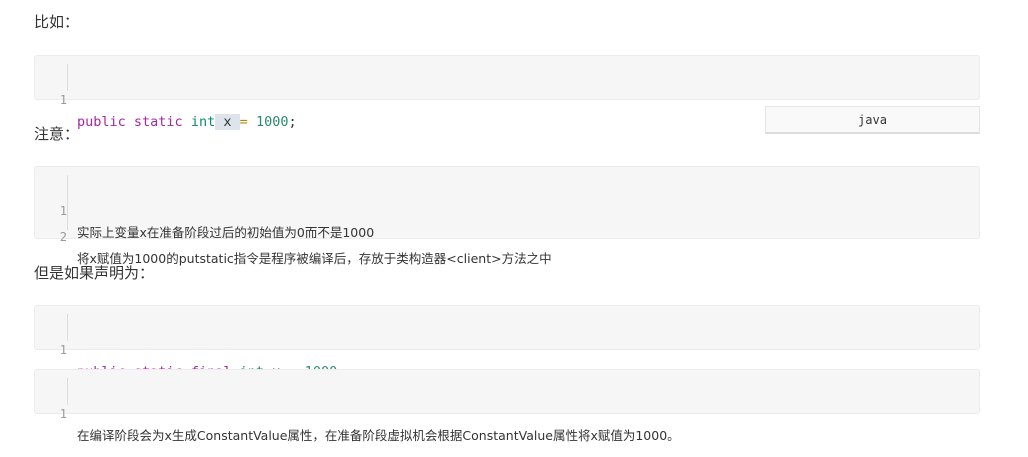  Describe the element at coordinates (101, 122) in the screenshot. I see `keyword-public: public` at that location.